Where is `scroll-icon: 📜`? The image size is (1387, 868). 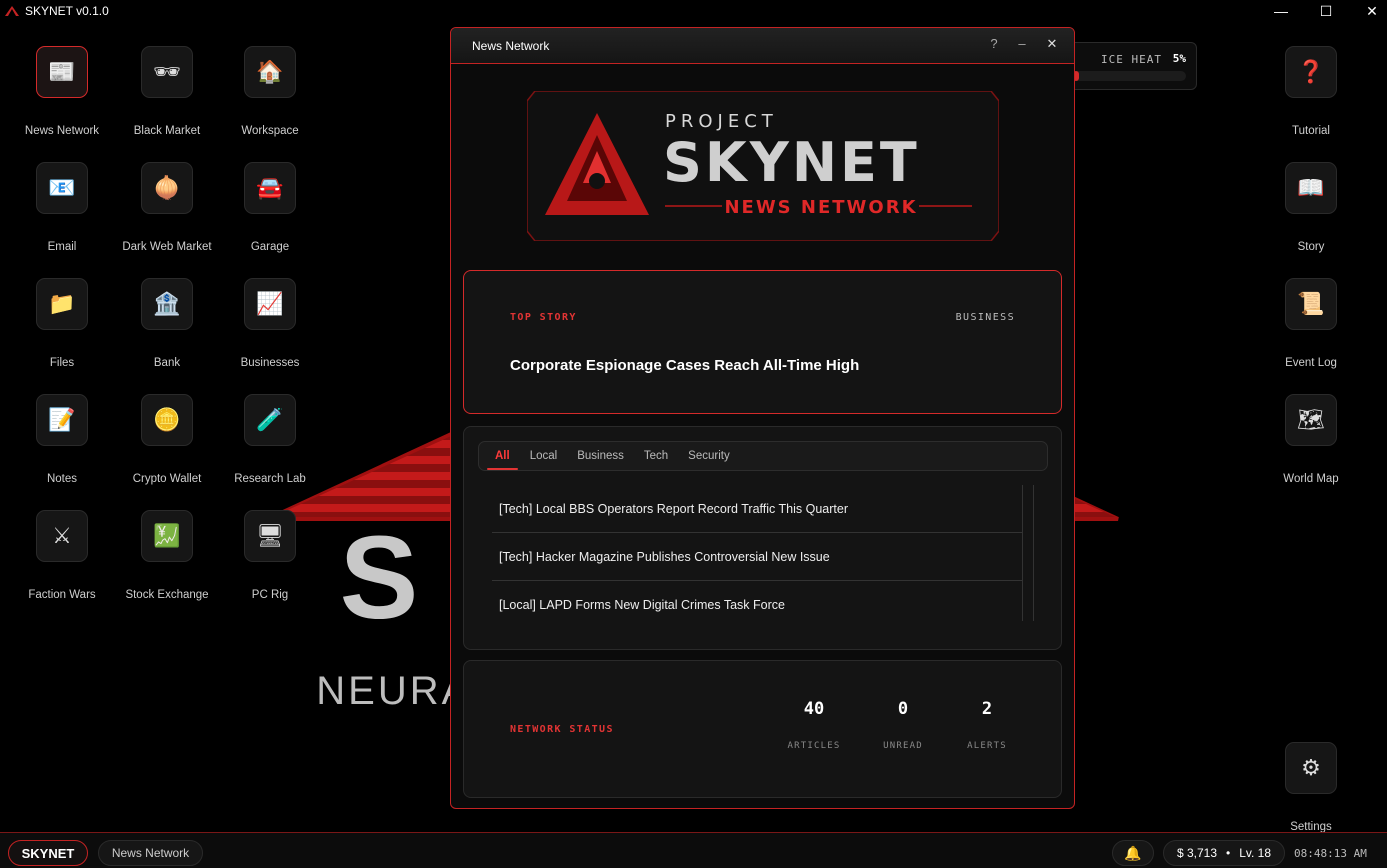 scroll-icon: 📜 is located at coordinates (1311, 303).